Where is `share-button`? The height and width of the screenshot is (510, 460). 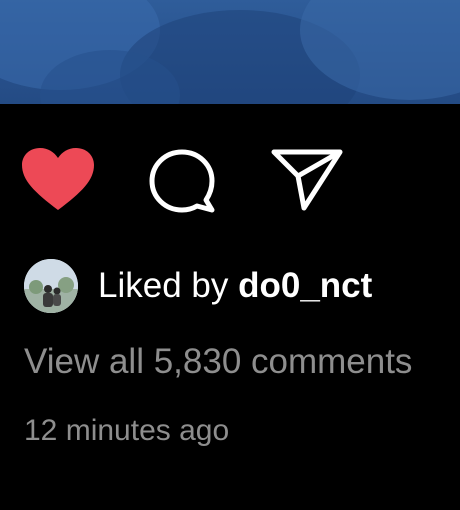 share-button is located at coordinates (307, 180).